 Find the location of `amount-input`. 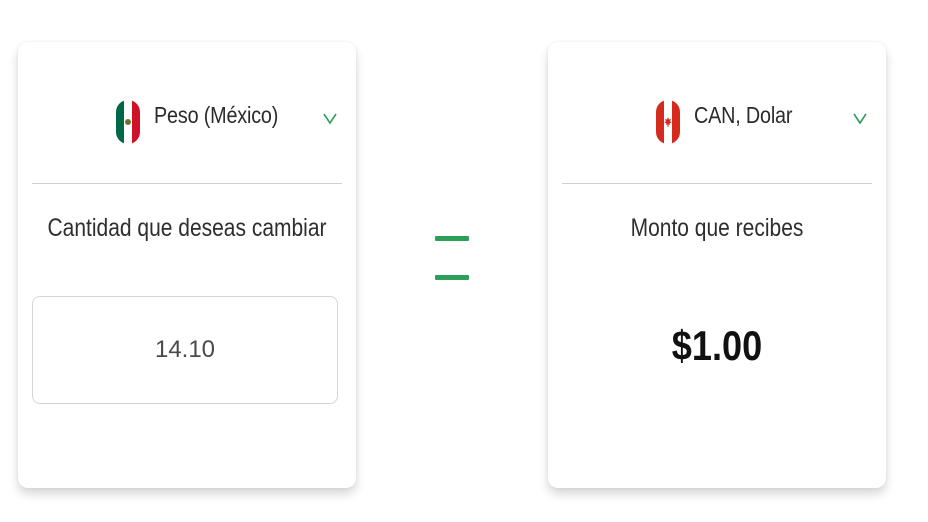

amount-input is located at coordinates (185, 350).